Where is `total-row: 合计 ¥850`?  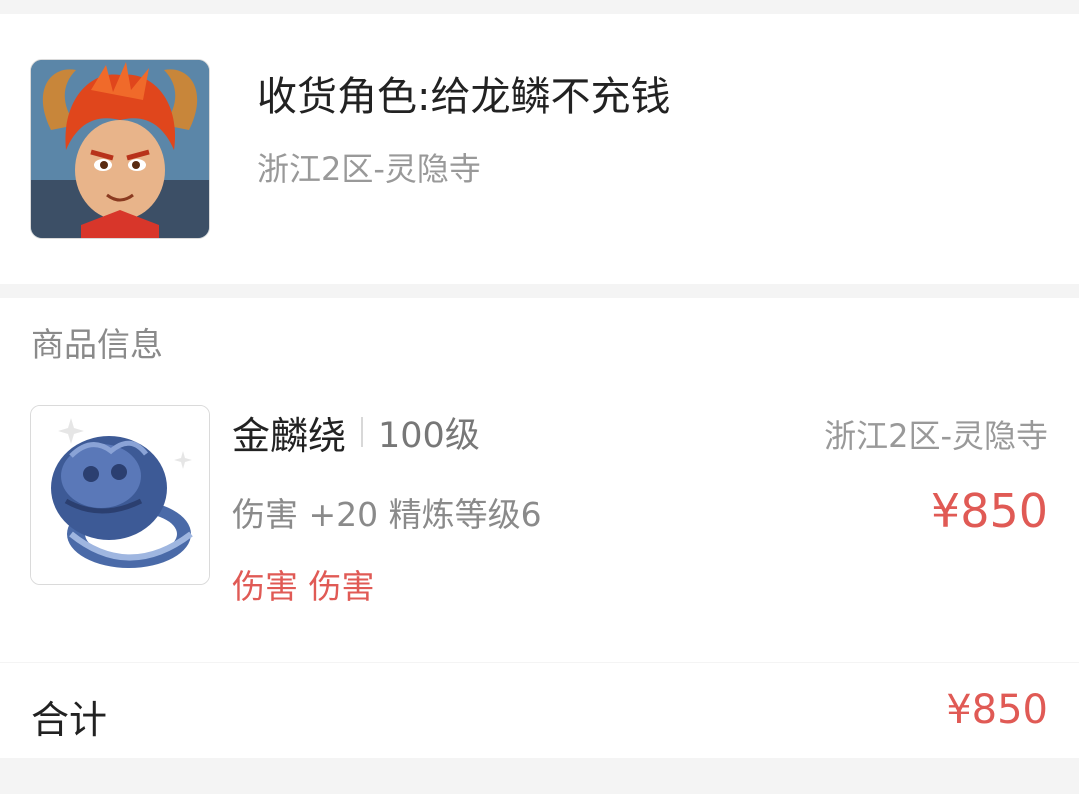 total-row: 合计 ¥850 is located at coordinates (539, 710).